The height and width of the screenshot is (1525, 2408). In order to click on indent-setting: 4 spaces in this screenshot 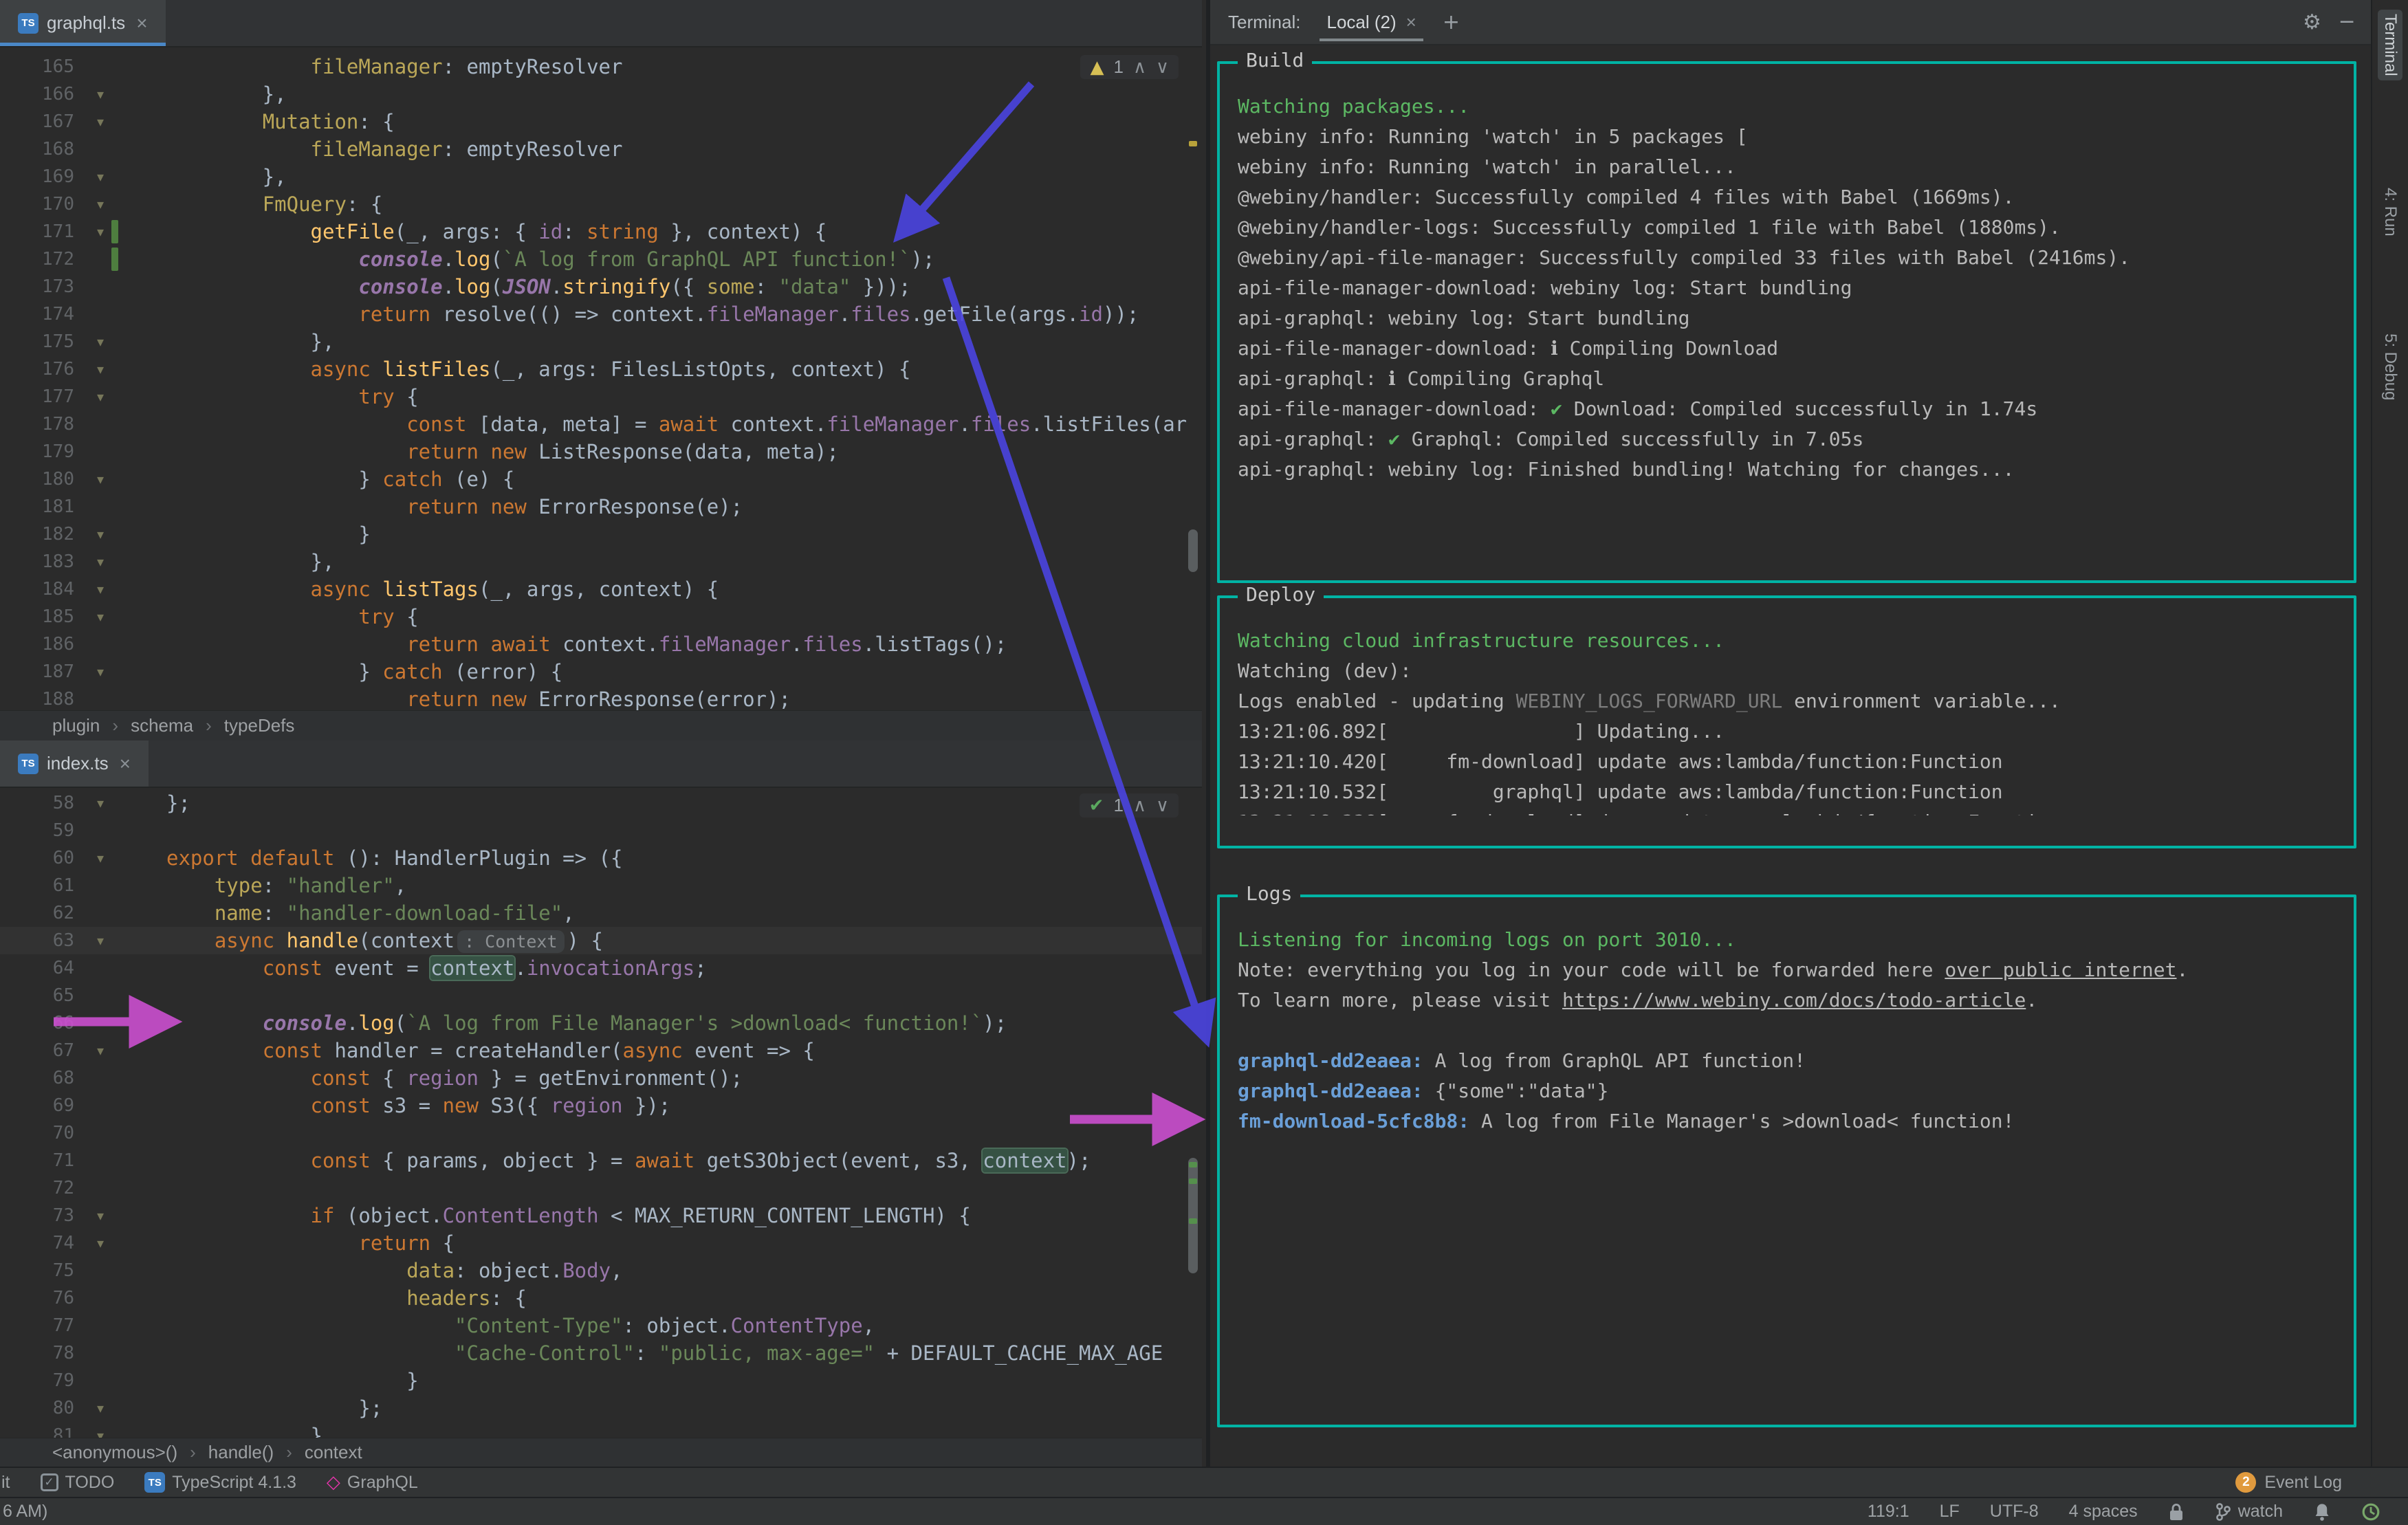, I will do `click(2103, 1512)`.